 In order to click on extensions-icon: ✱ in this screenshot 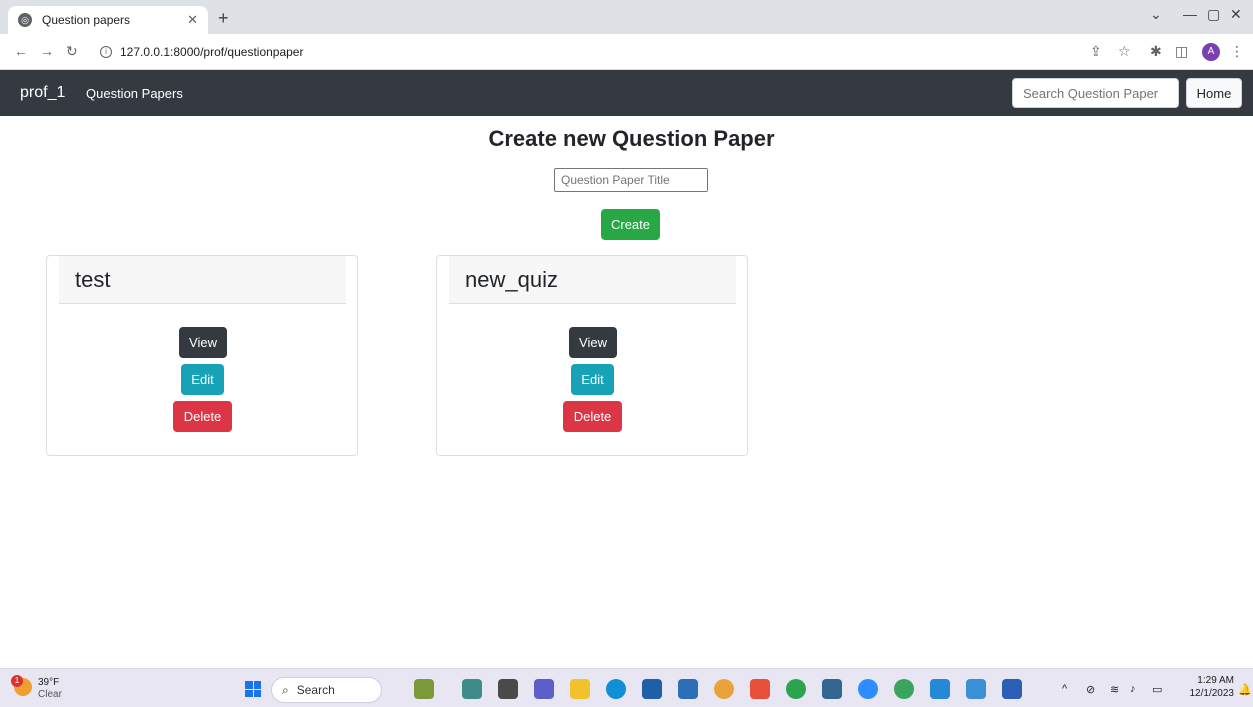, I will do `click(1156, 51)`.